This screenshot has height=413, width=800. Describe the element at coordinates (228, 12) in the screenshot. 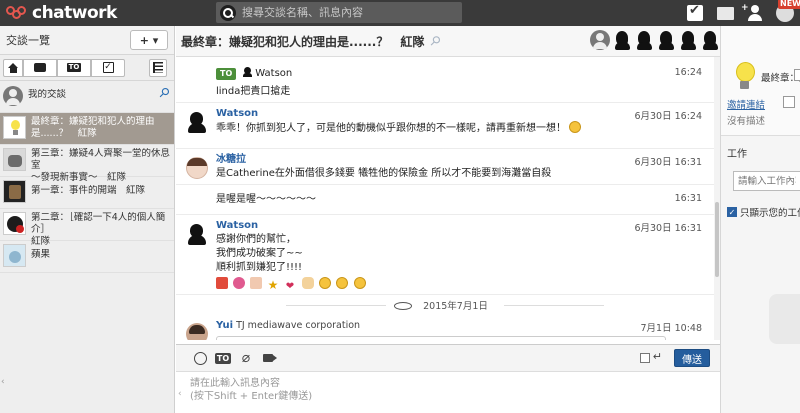

I see `search-icon` at that location.